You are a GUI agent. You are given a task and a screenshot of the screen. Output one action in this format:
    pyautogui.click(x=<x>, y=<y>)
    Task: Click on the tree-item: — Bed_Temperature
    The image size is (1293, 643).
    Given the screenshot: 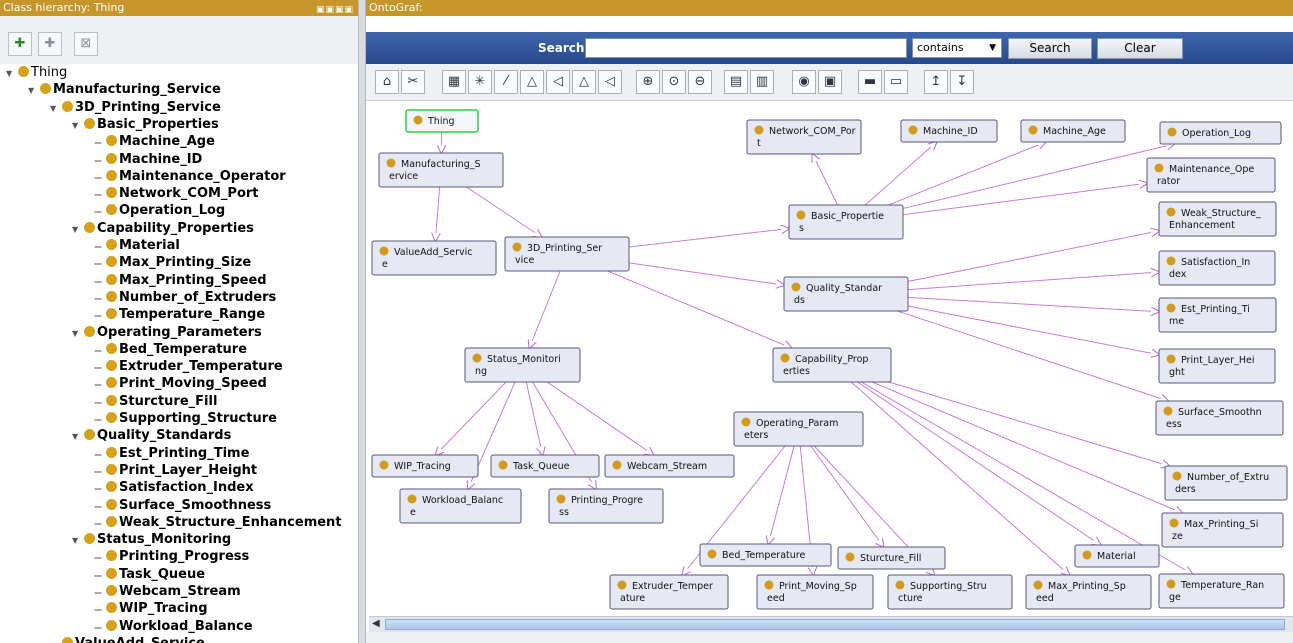 What is the action you would take?
    pyautogui.click(x=170, y=349)
    